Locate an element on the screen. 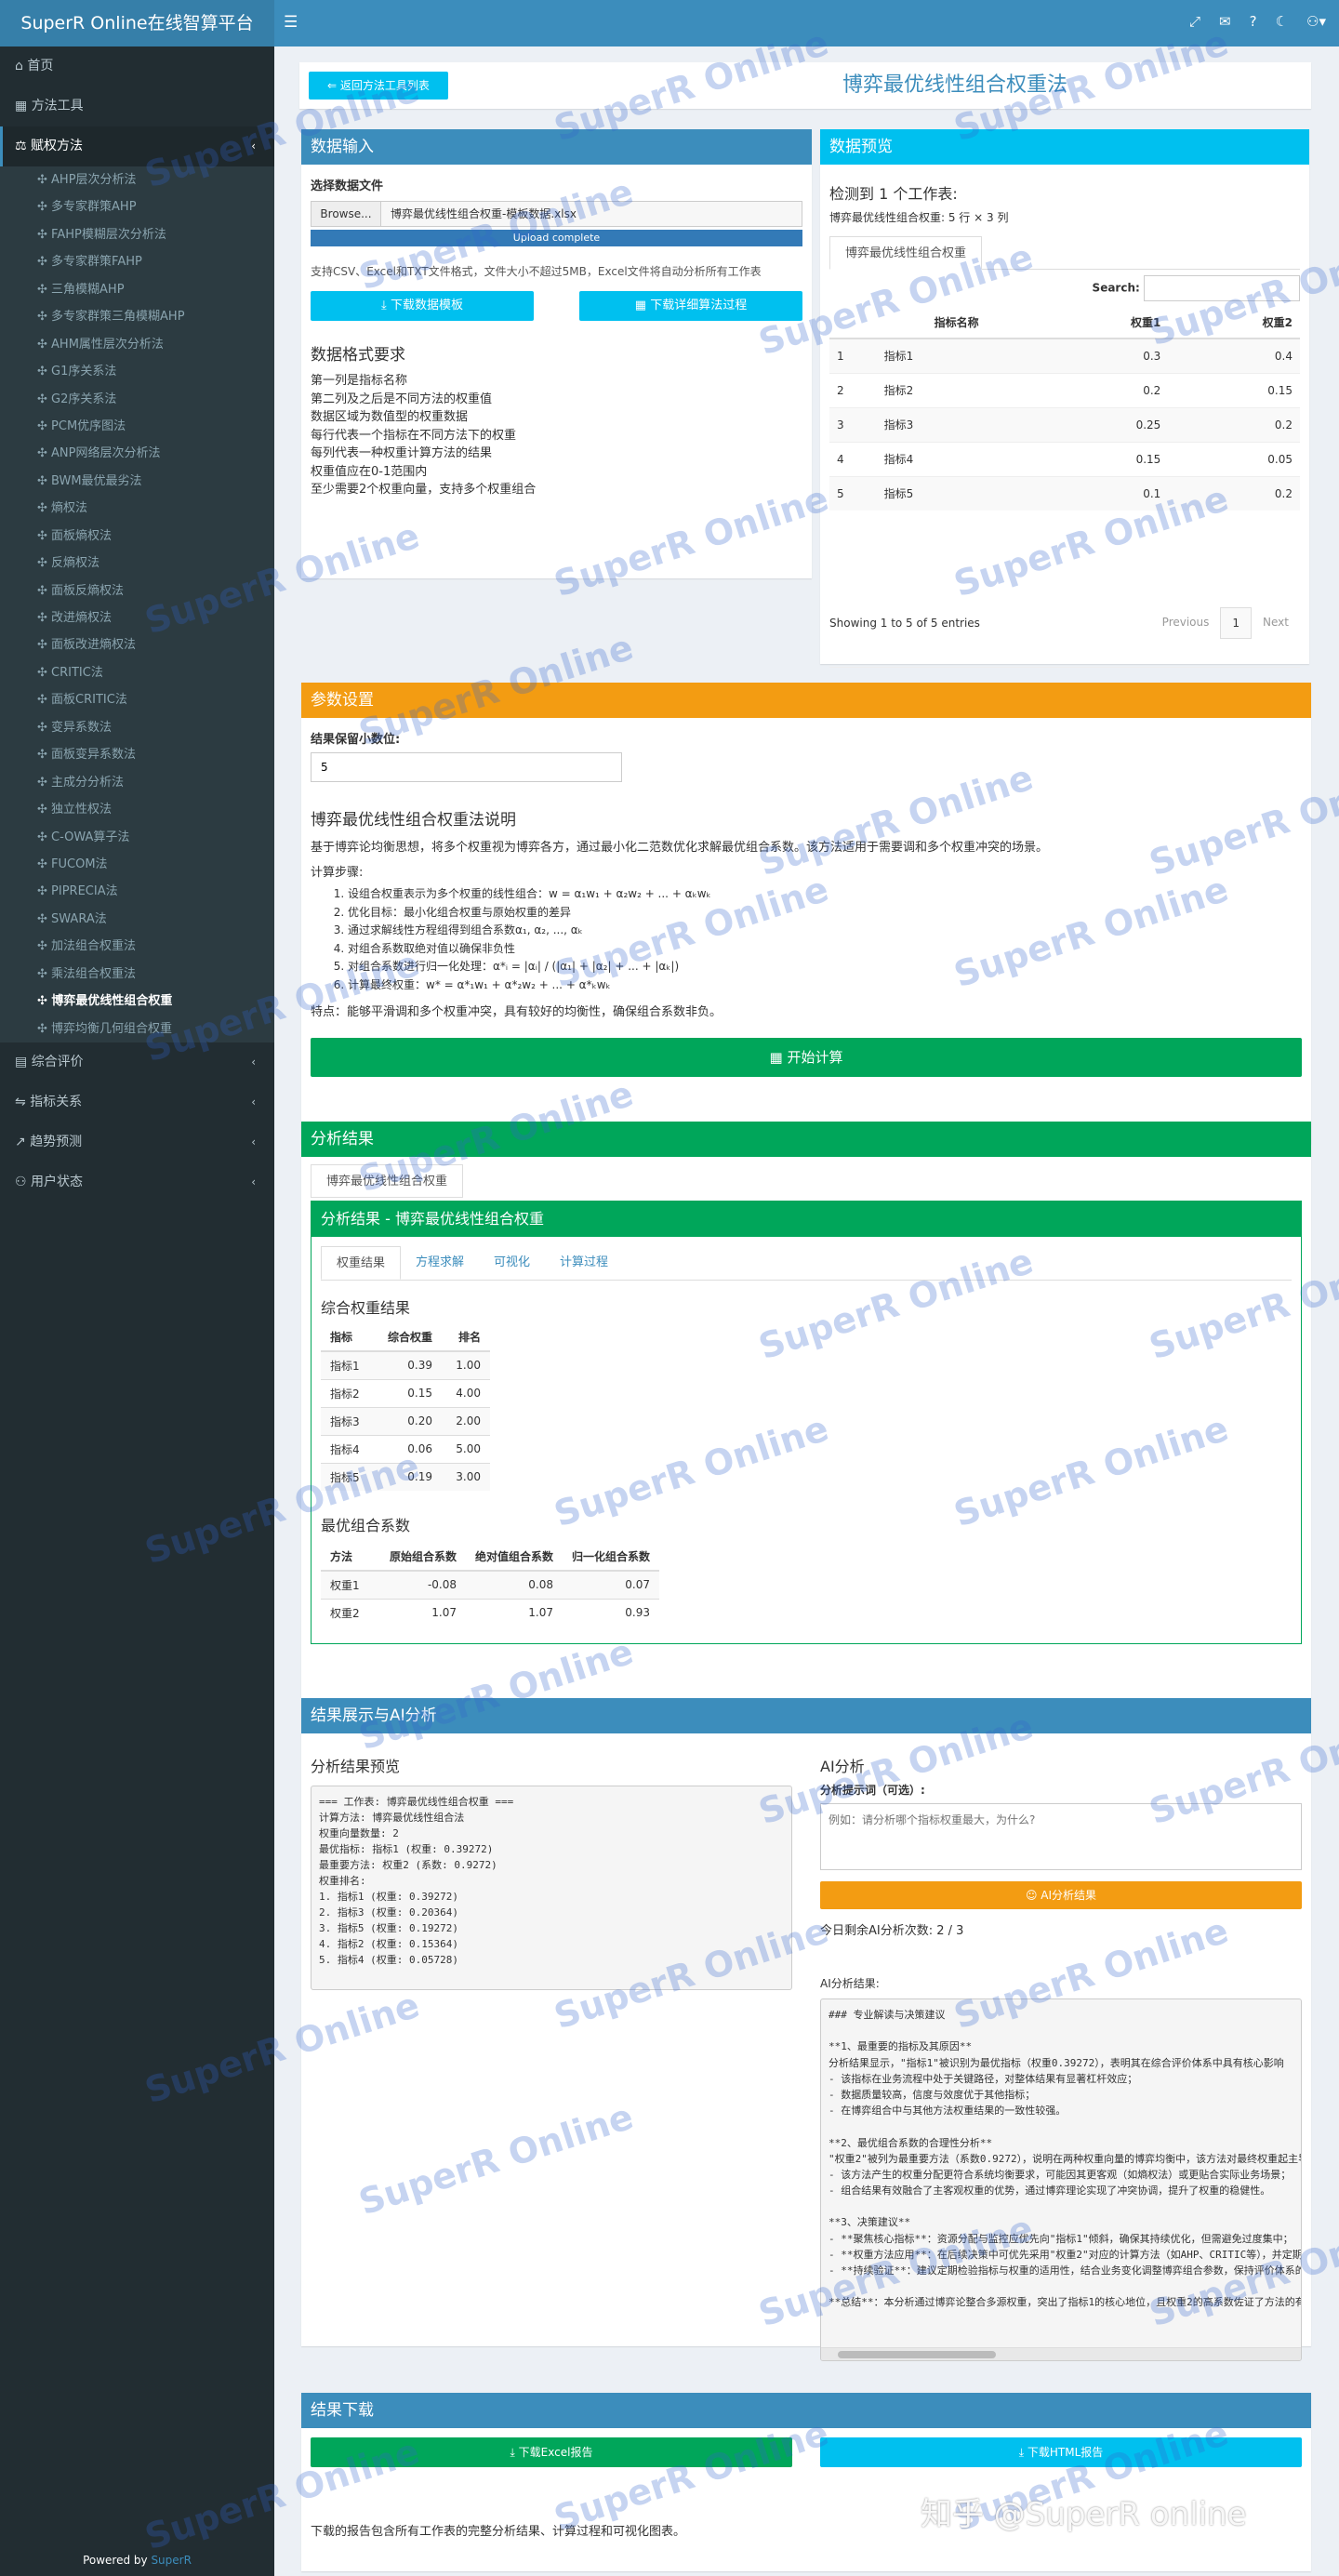  announcement-icon: ✉ is located at coordinates (1225, 21).